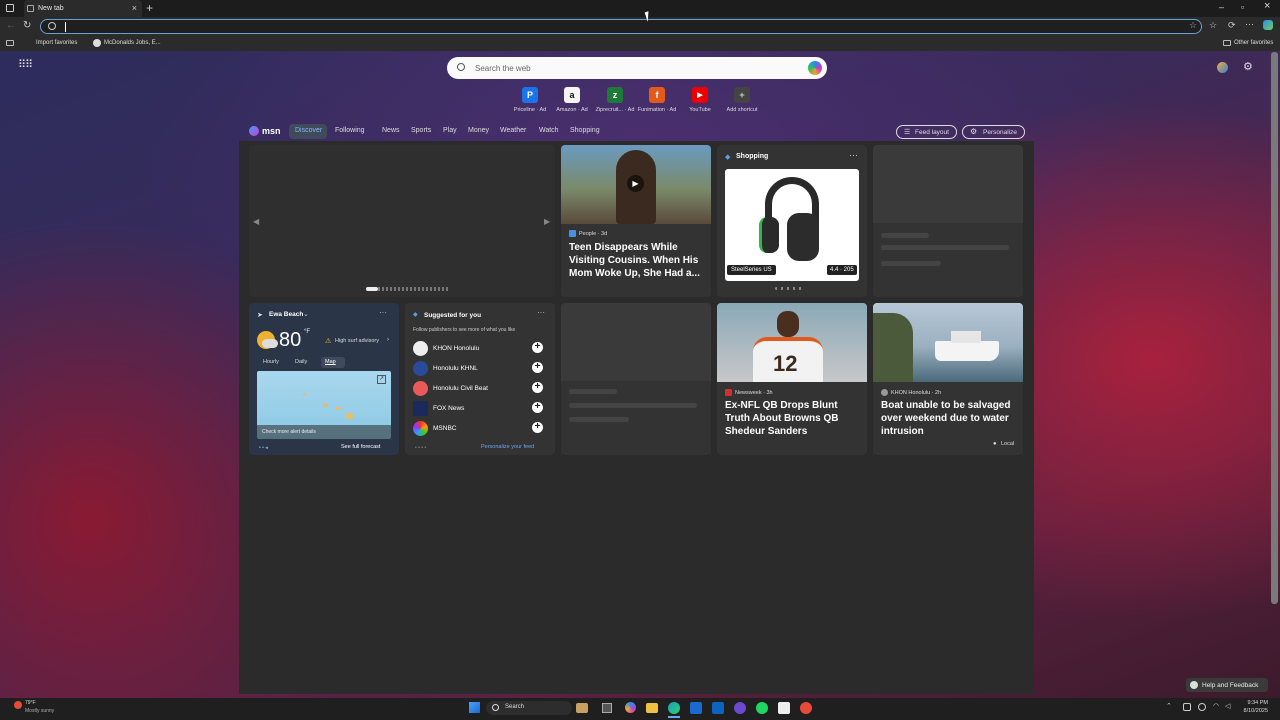 The width and height of the screenshot is (1280, 720). What do you see at coordinates (530, 99) in the screenshot?
I see `shortcut-priceline: P Priceline · Ad` at bounding box center [530, 99].